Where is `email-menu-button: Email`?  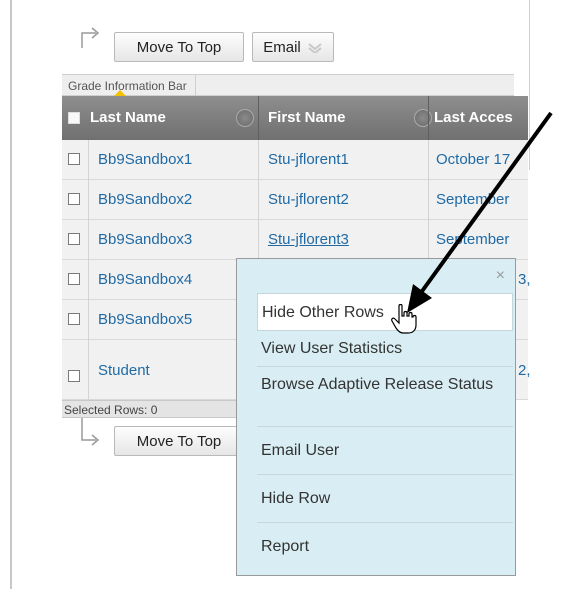
email-menu-button: Email is located at coordinates (293, 47).